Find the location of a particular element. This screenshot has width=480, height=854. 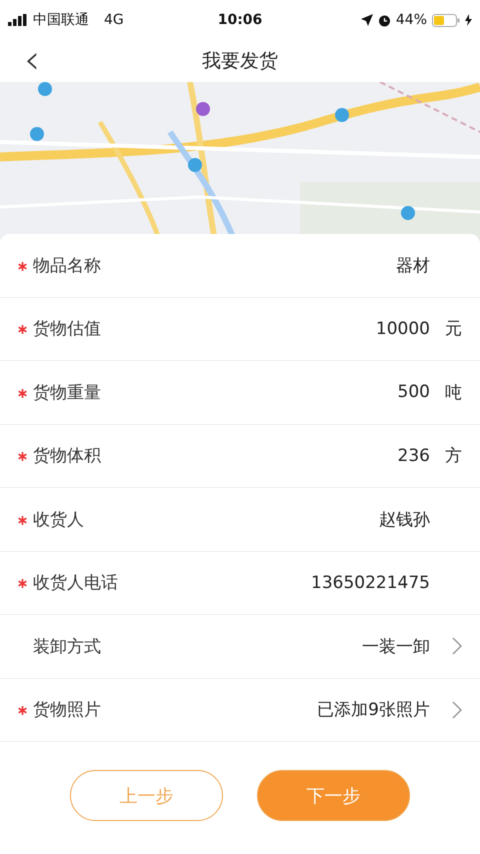

field-label: 货物重量 is located at coordinates (67, 393).